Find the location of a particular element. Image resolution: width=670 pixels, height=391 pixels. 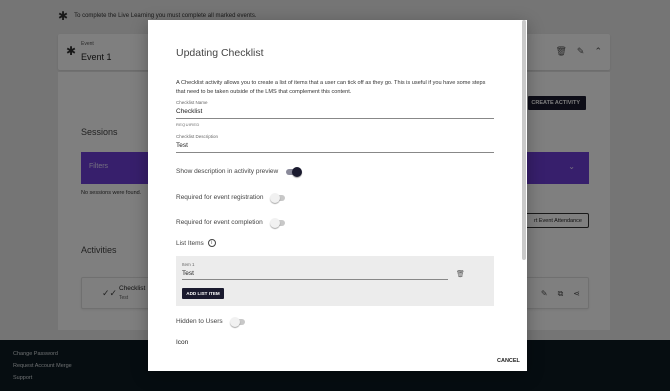

list-items-label: List Items is located at coordinates (190, 243).